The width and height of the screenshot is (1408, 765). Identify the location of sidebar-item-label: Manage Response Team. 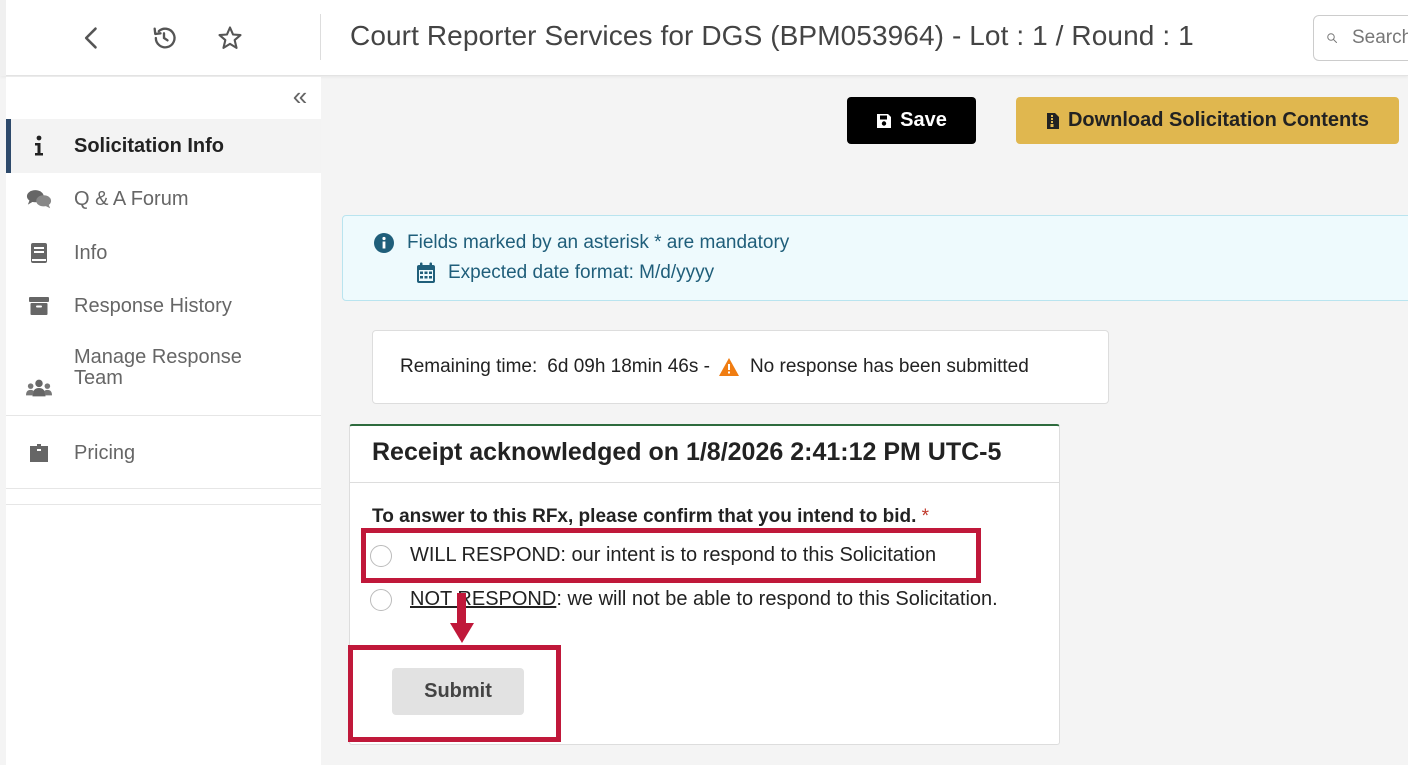
(158, 367).